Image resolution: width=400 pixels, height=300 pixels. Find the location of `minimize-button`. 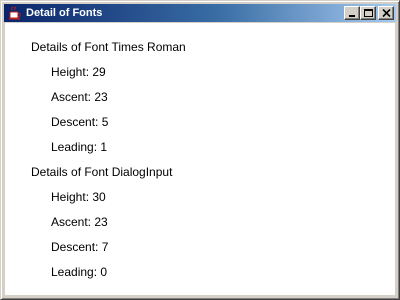

minimize-button is located at coordinates (352, 13).